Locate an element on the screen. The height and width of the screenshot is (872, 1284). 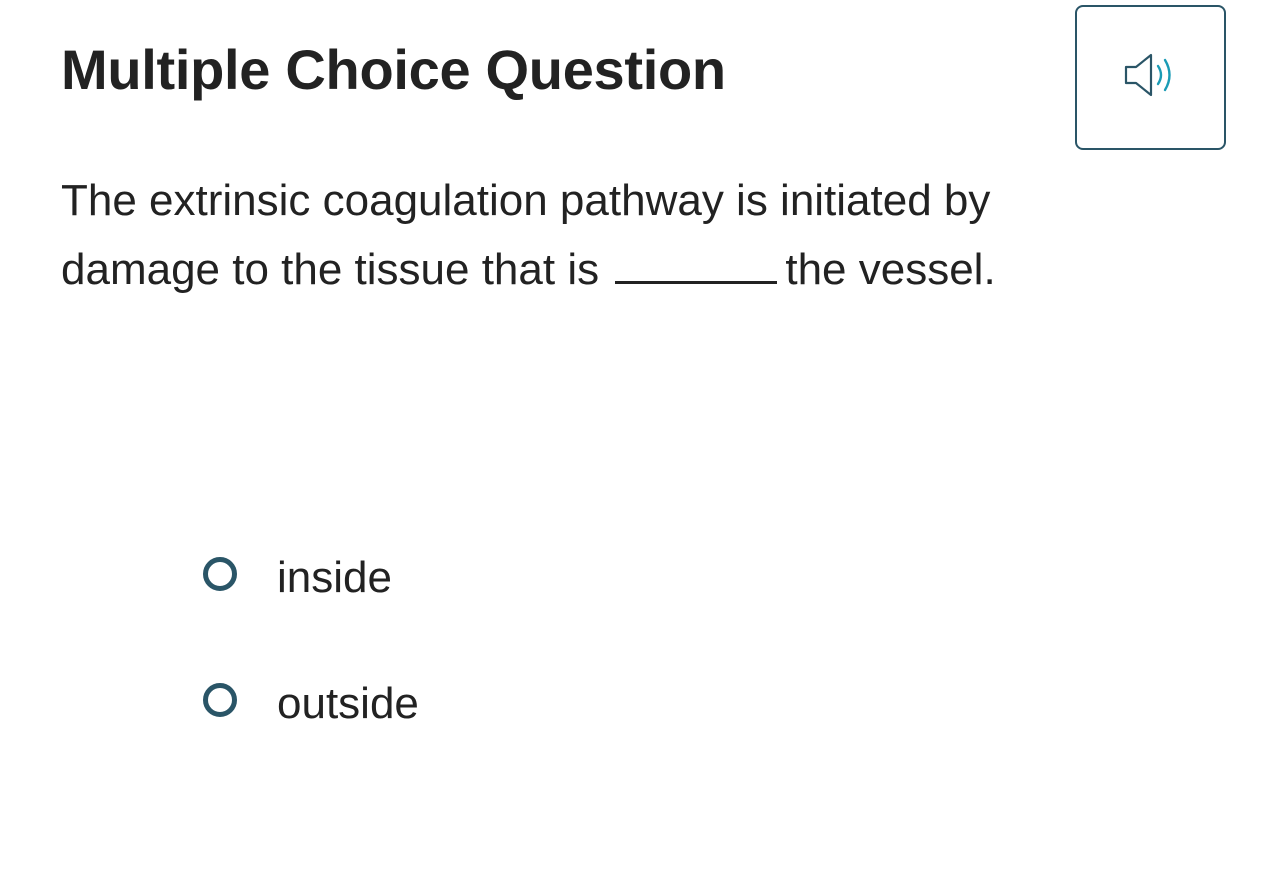
option-label: inside is located at coordinates (334, 577).